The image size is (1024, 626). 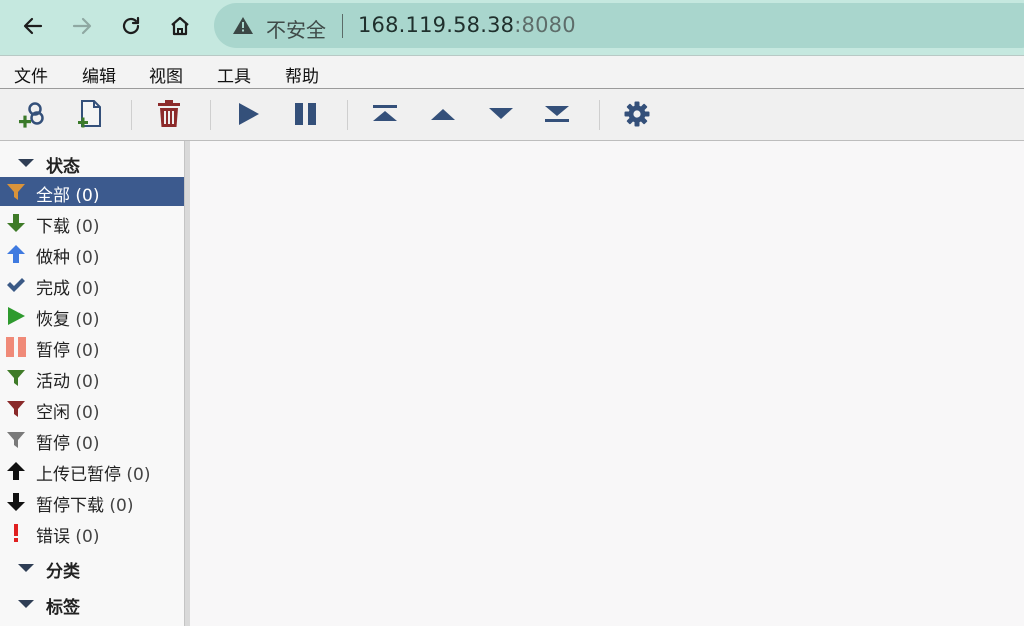 What do you see at coordinates (302, 74) in the screenshot?
I see `menu-help: 帮助` at bounding box center [302, 74].